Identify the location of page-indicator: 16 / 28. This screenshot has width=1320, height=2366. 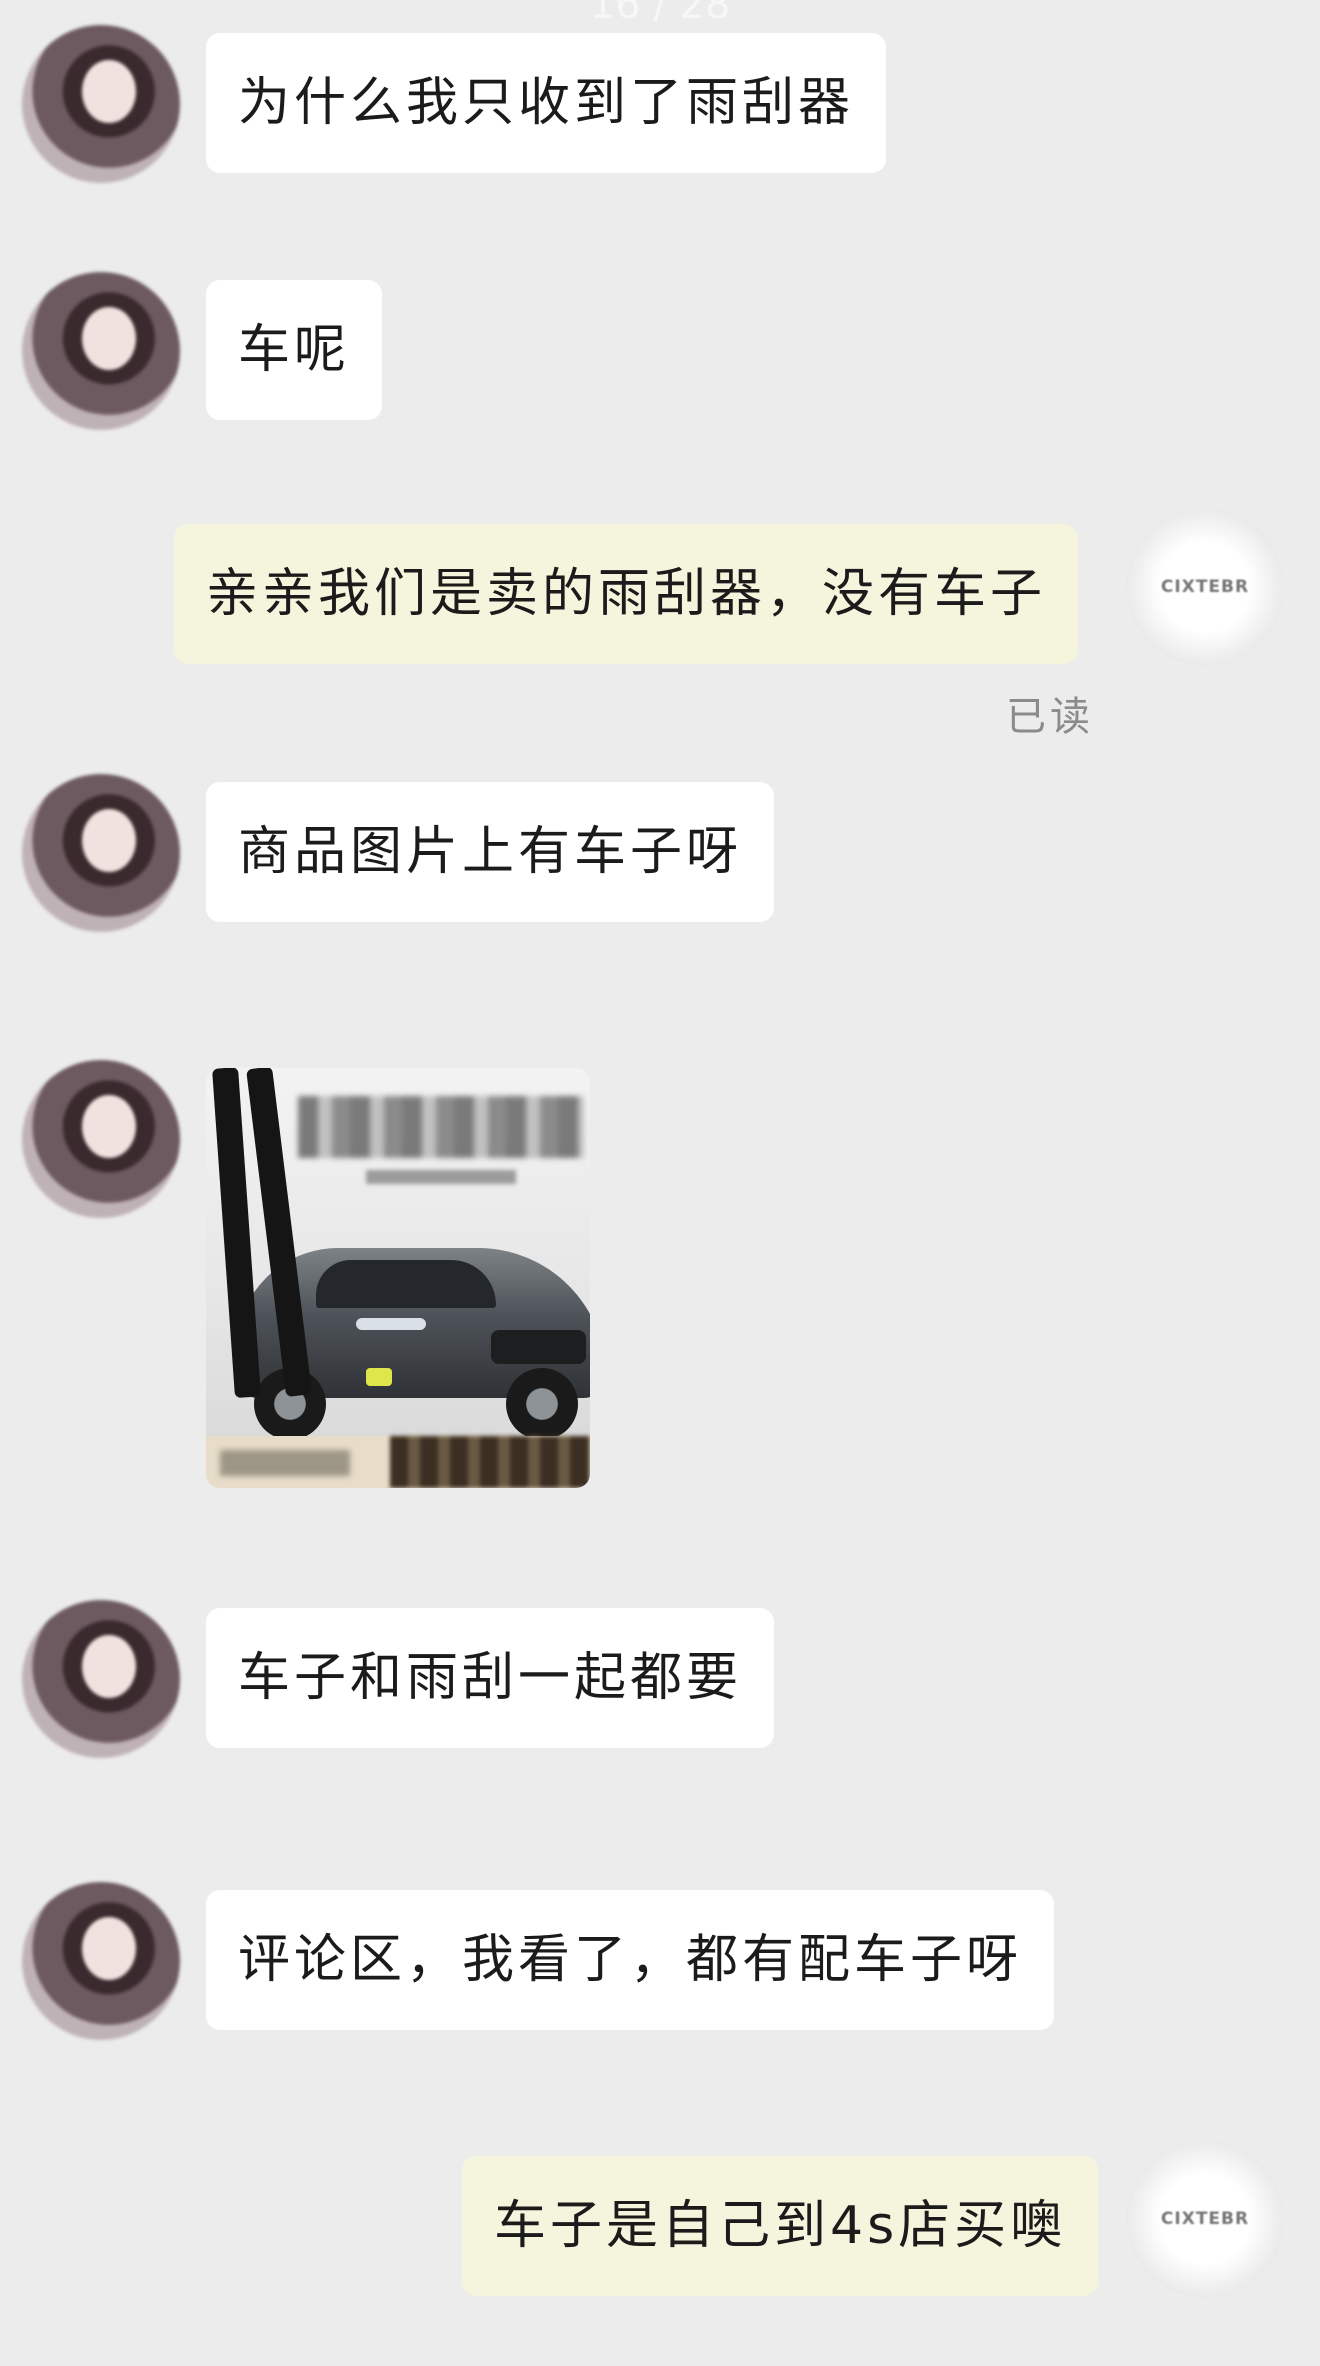
(660, 14).